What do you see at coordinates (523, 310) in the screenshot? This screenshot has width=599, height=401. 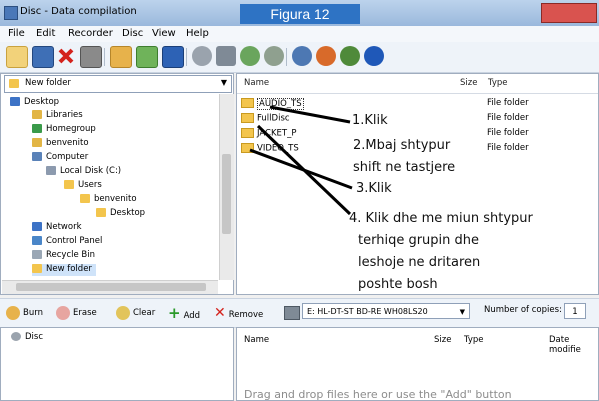 I see `copies-label: Number of copies:` at bounding box center [523, 310].